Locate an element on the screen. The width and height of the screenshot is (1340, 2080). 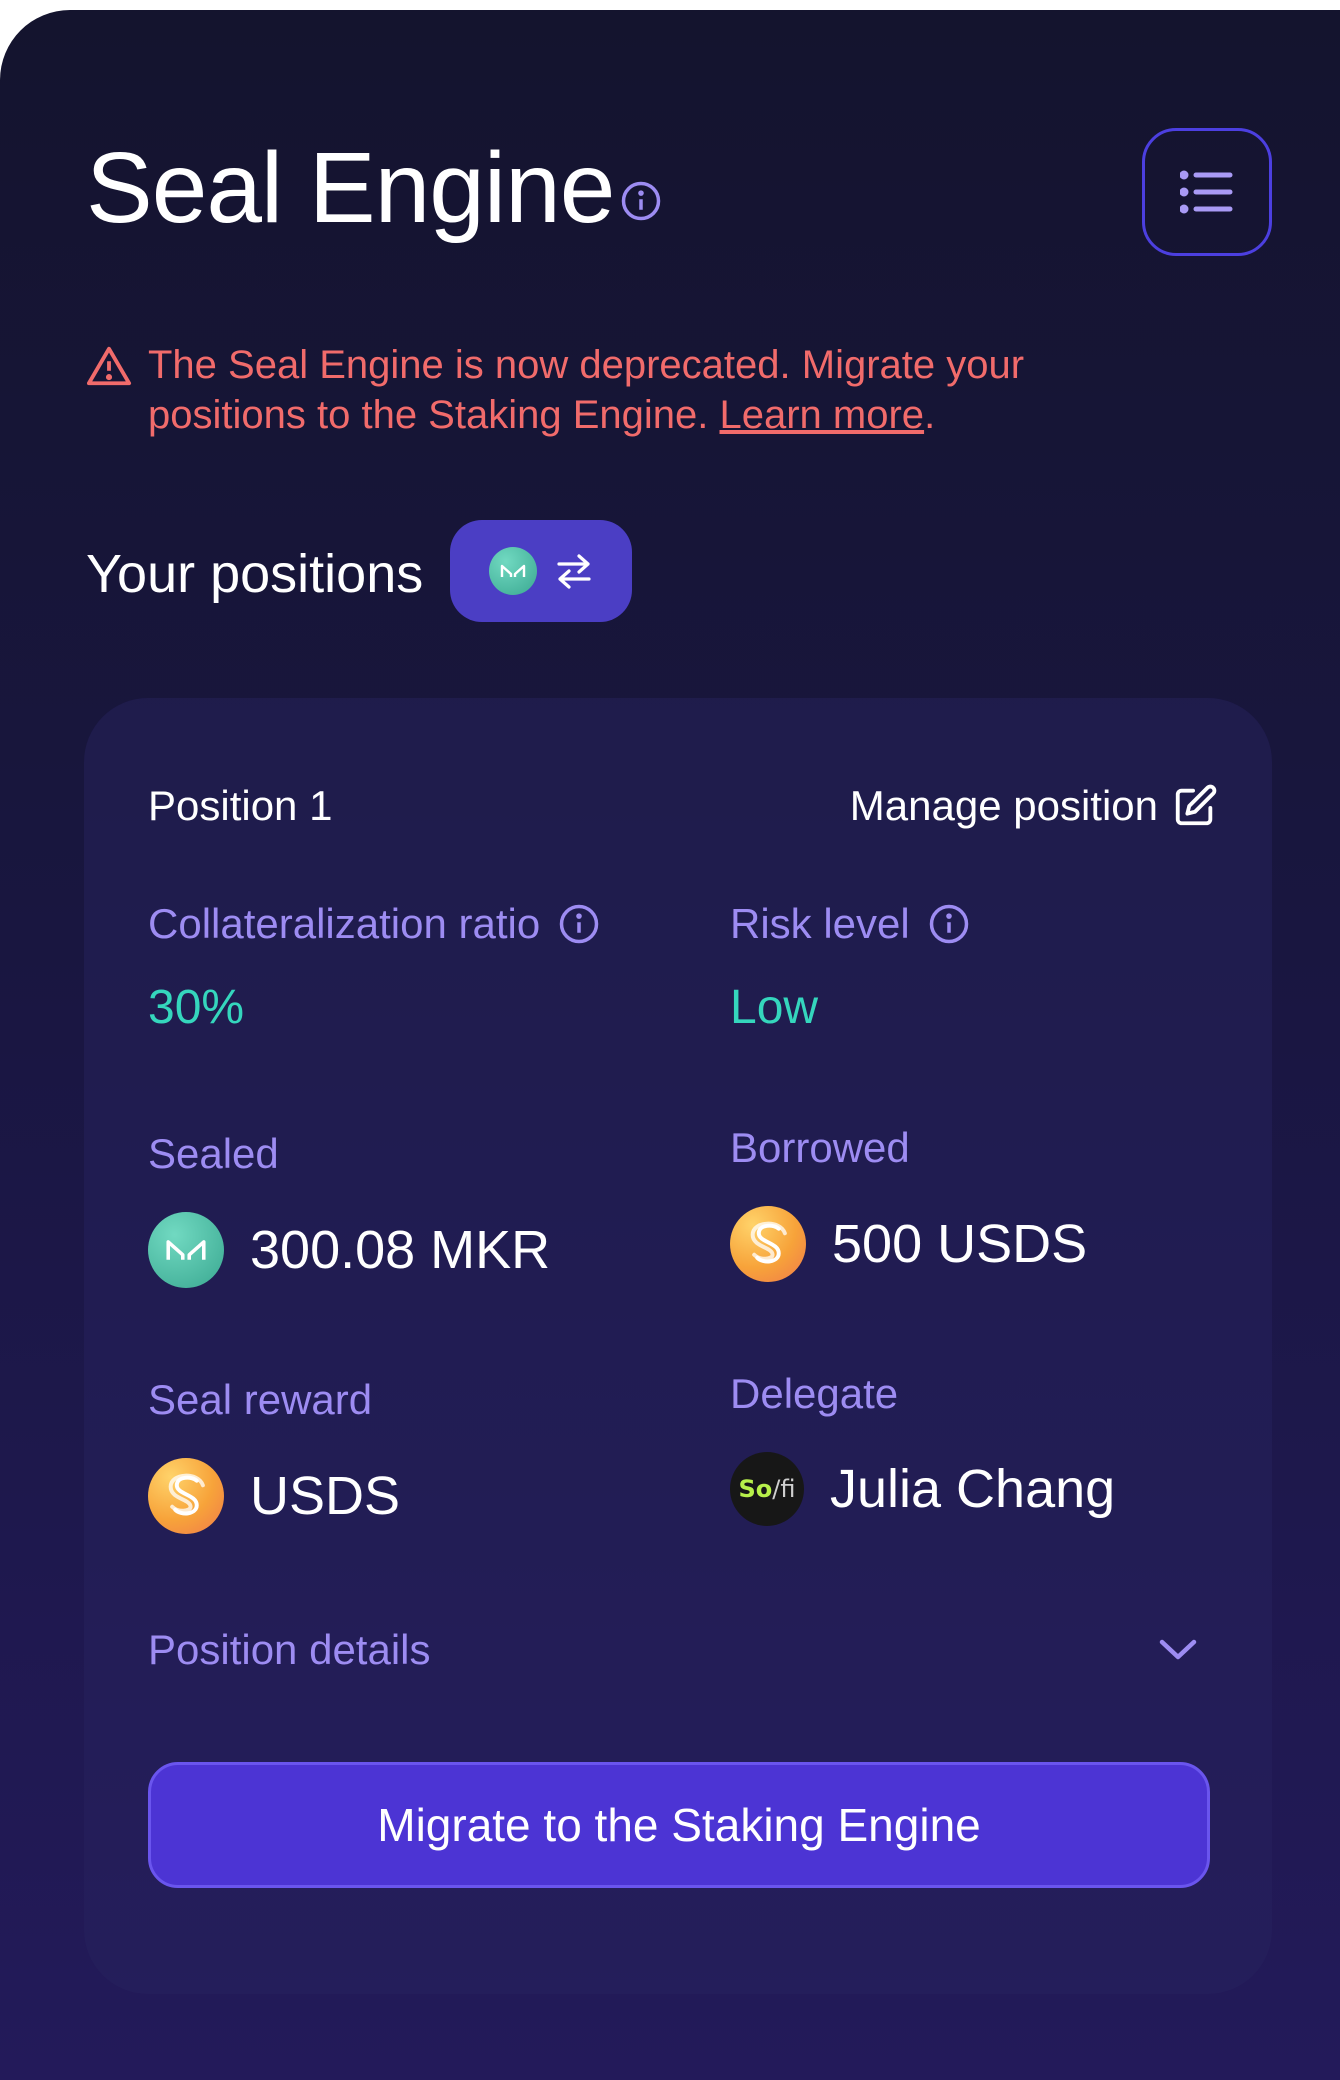
page-title: Seal Engine is located at coordinates (350, 188).